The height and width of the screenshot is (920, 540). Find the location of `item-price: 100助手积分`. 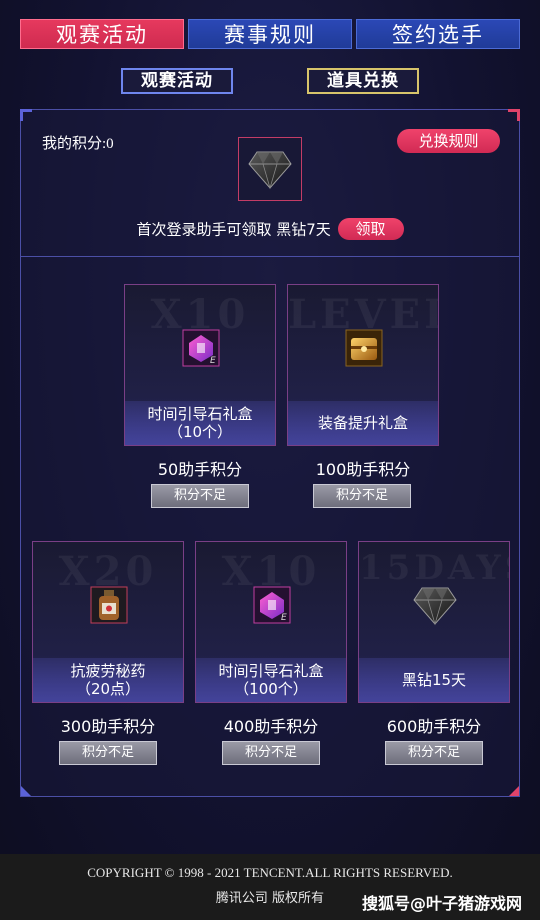

item-price: 100助手积分 is located at coordinates (363, 469).